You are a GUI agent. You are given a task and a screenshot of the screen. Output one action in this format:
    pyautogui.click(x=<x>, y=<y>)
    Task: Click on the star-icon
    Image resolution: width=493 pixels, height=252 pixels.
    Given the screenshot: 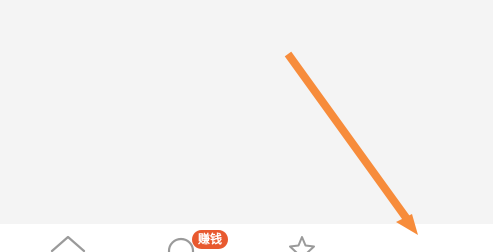 What is the action you would take?
    pyautogui.click(x=302, y=244)
    